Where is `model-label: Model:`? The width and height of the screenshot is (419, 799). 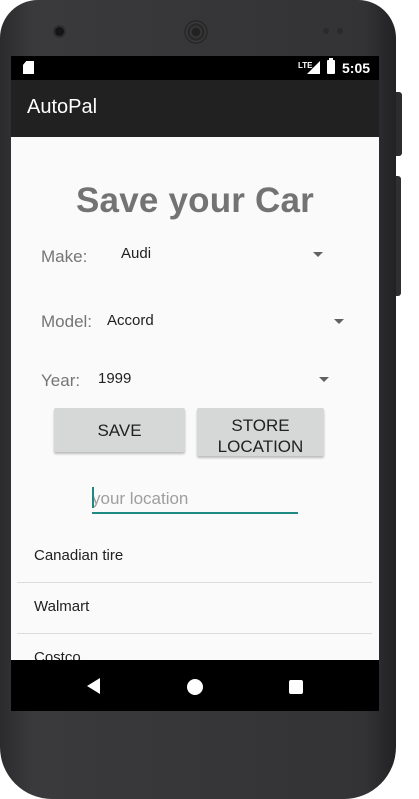 model-label: Model: is located at coordinates (67, 321).